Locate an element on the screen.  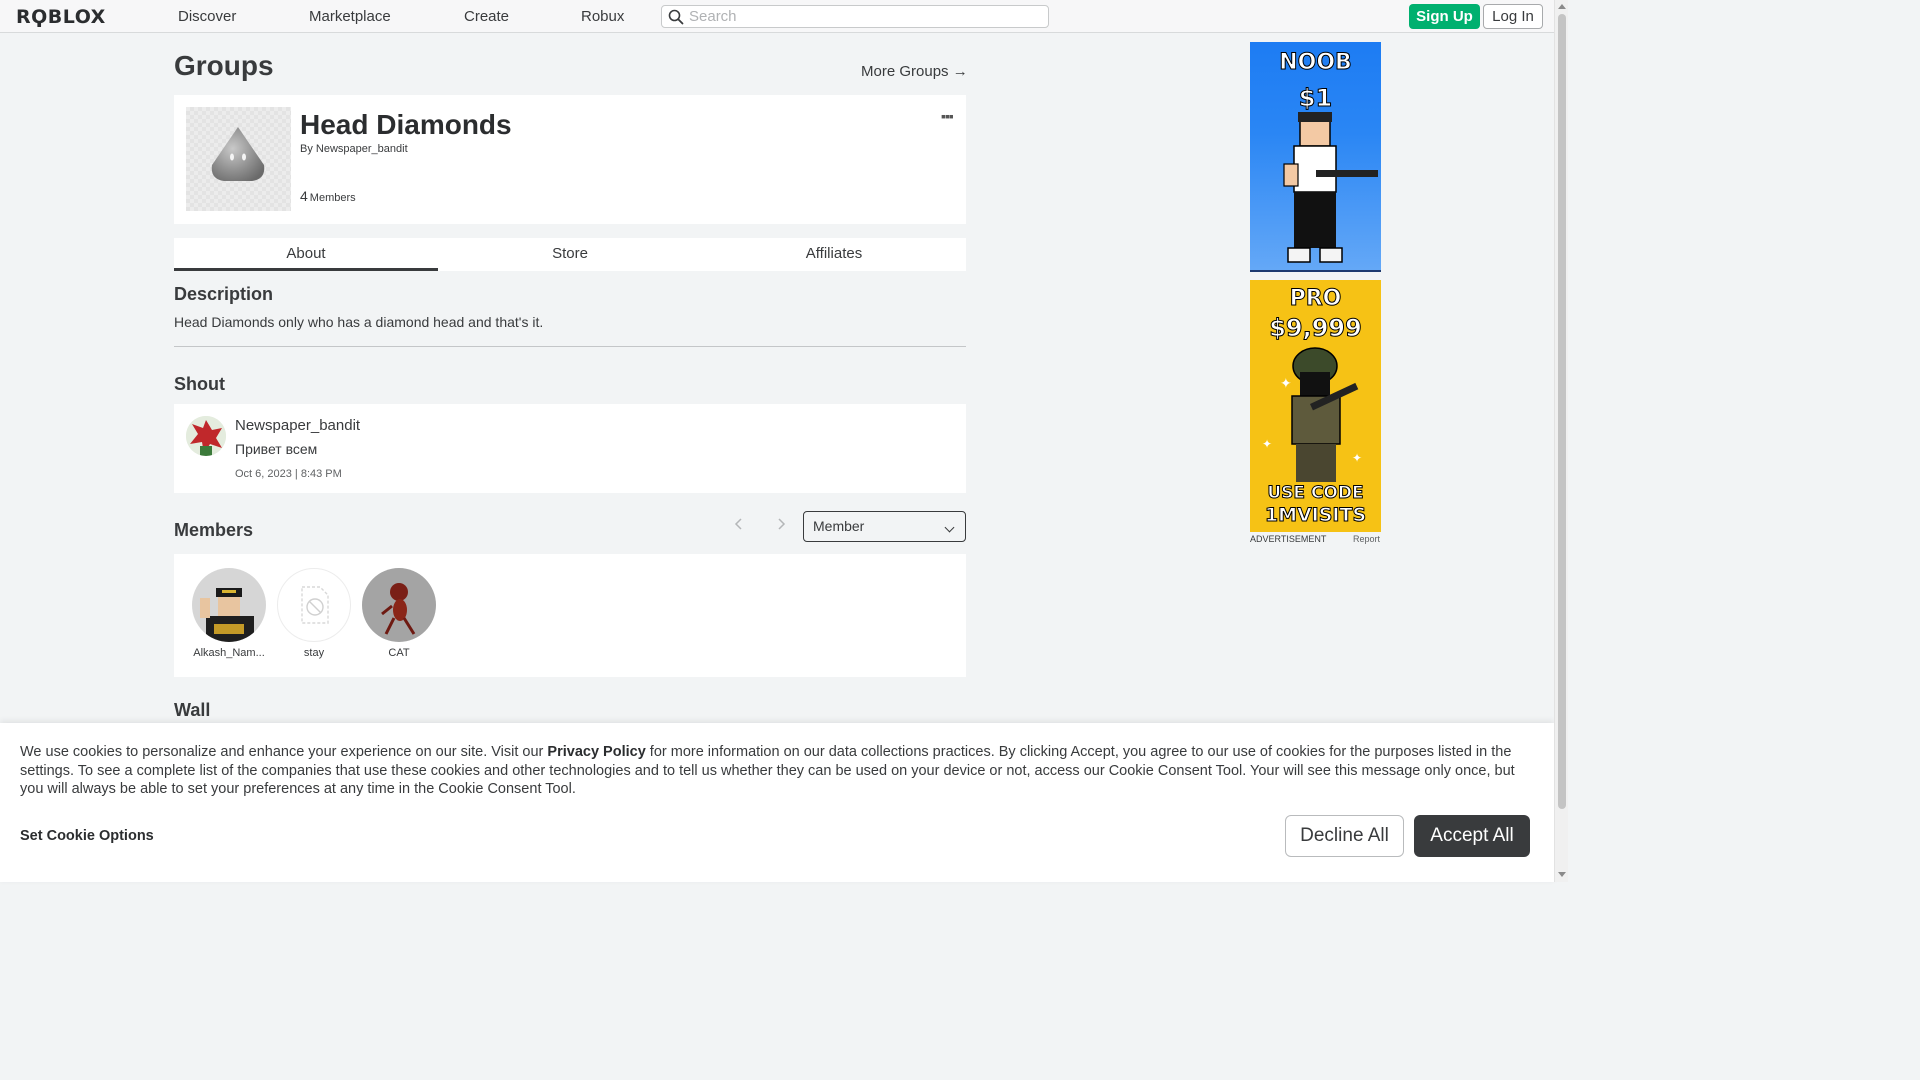
more-options-icon: ▪▪▪ is located at coordinates (947, 116).